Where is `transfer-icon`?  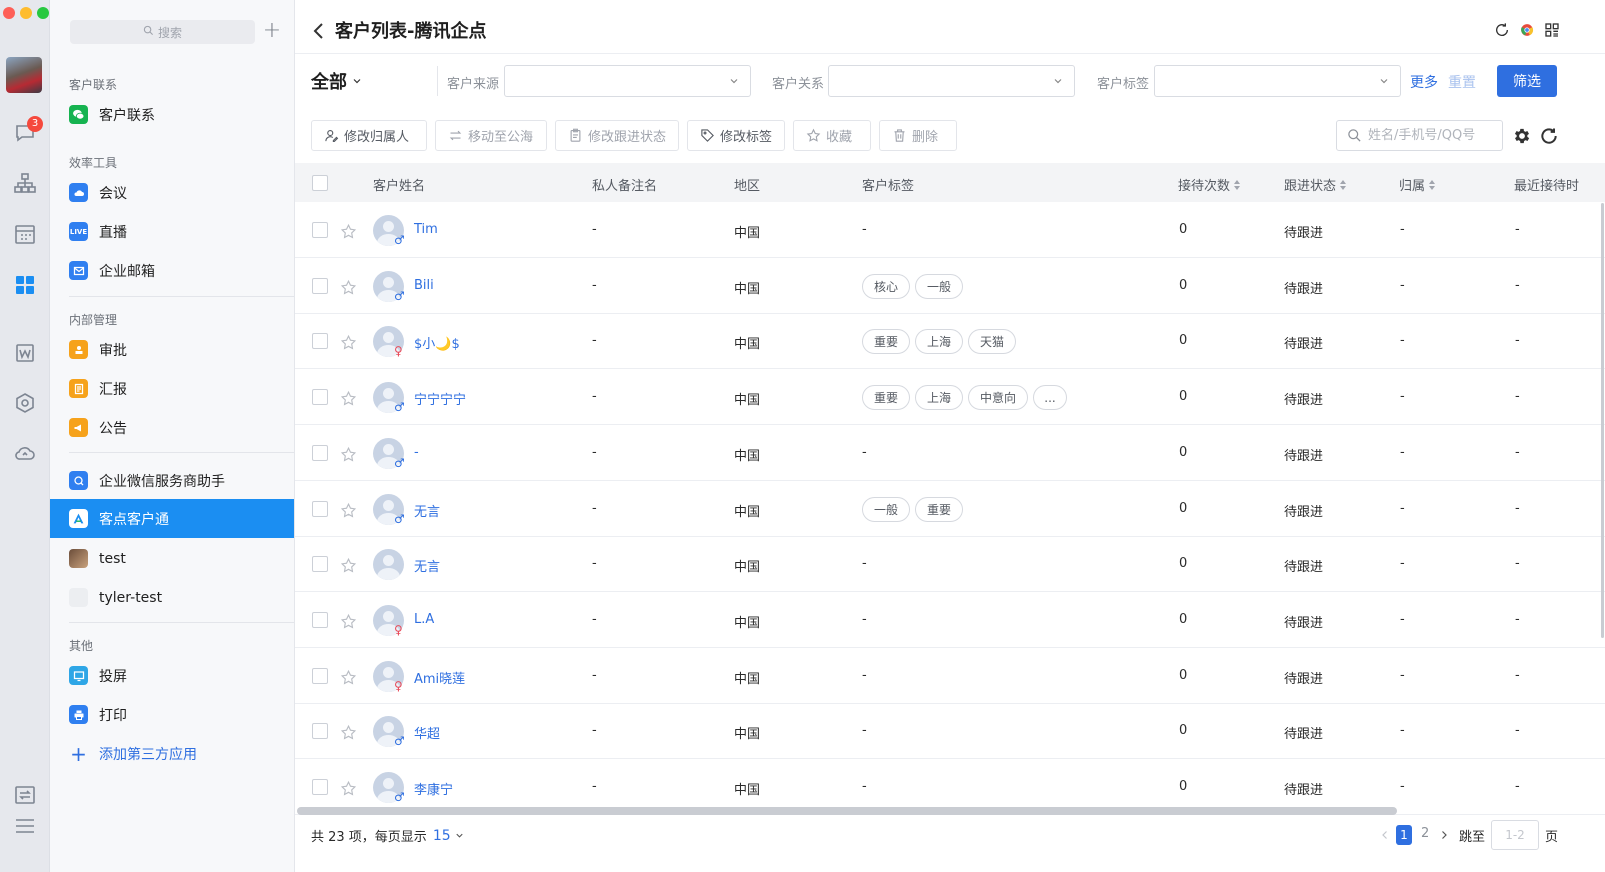 transfer-icon is located at coordinates (25, 795).